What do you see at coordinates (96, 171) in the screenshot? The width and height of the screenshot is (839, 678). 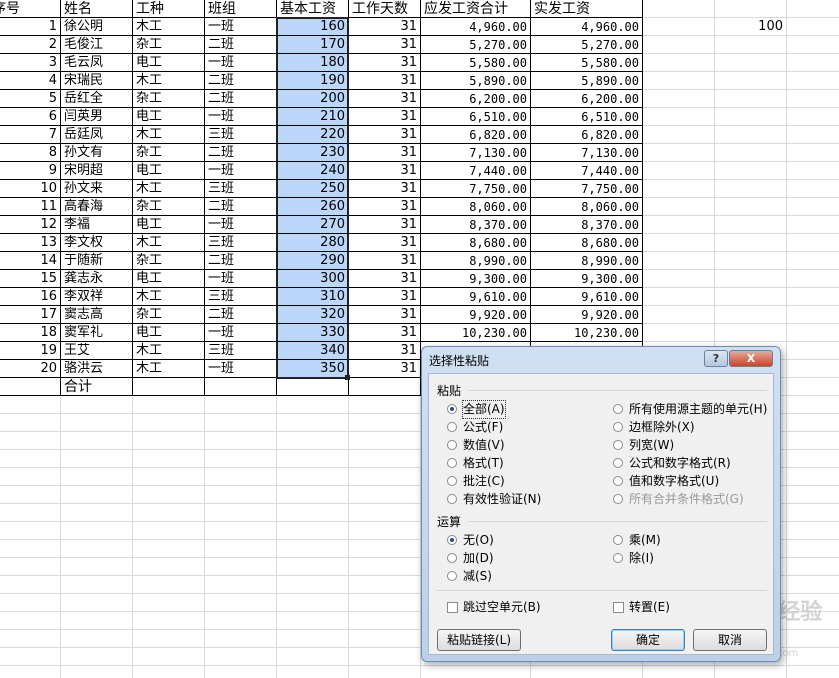 I see `table-cell: 宋明超` at bounding box center [96, 171].